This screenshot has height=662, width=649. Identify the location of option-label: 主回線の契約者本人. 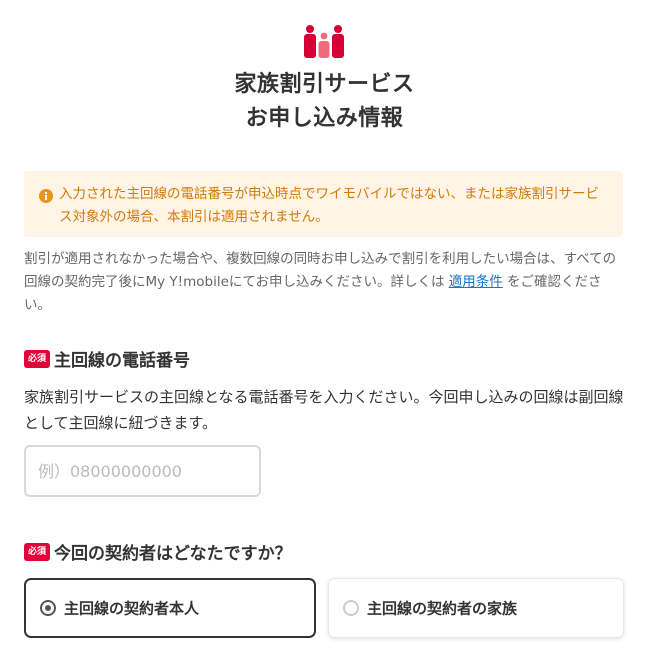
(132, 608).